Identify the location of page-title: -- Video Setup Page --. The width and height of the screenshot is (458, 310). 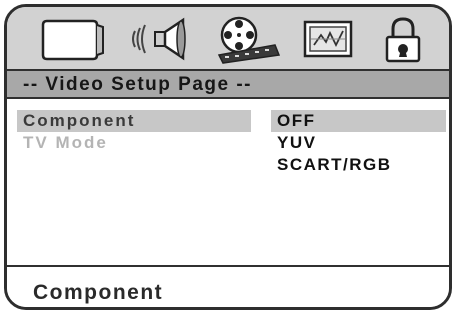
(228, 85).